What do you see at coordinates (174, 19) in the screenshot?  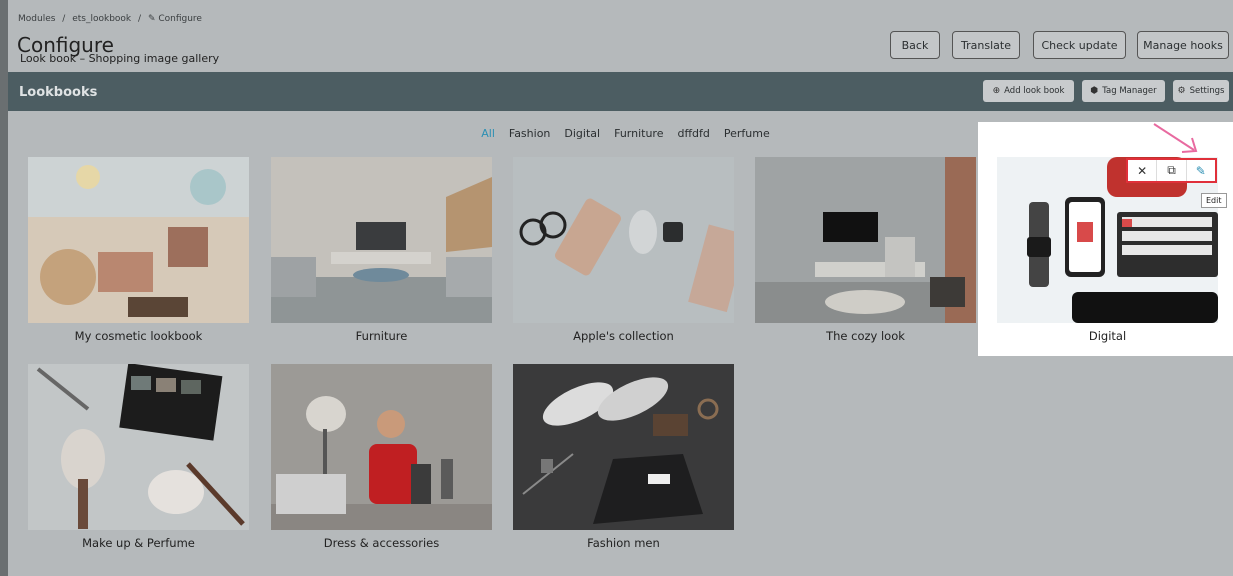 I see `breadcrumb-current: ✎ Configure` at bounding box center [174, 19].